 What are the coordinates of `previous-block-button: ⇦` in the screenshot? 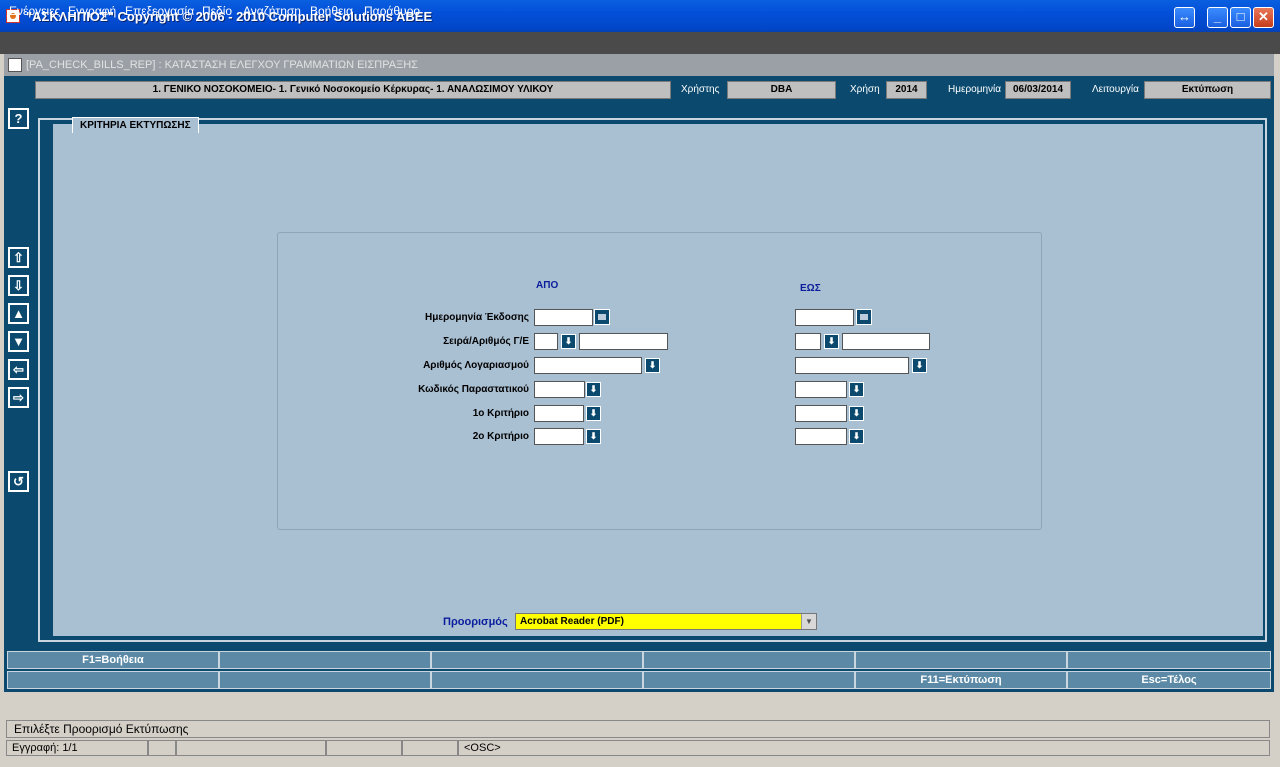 It's located at (18, 369).